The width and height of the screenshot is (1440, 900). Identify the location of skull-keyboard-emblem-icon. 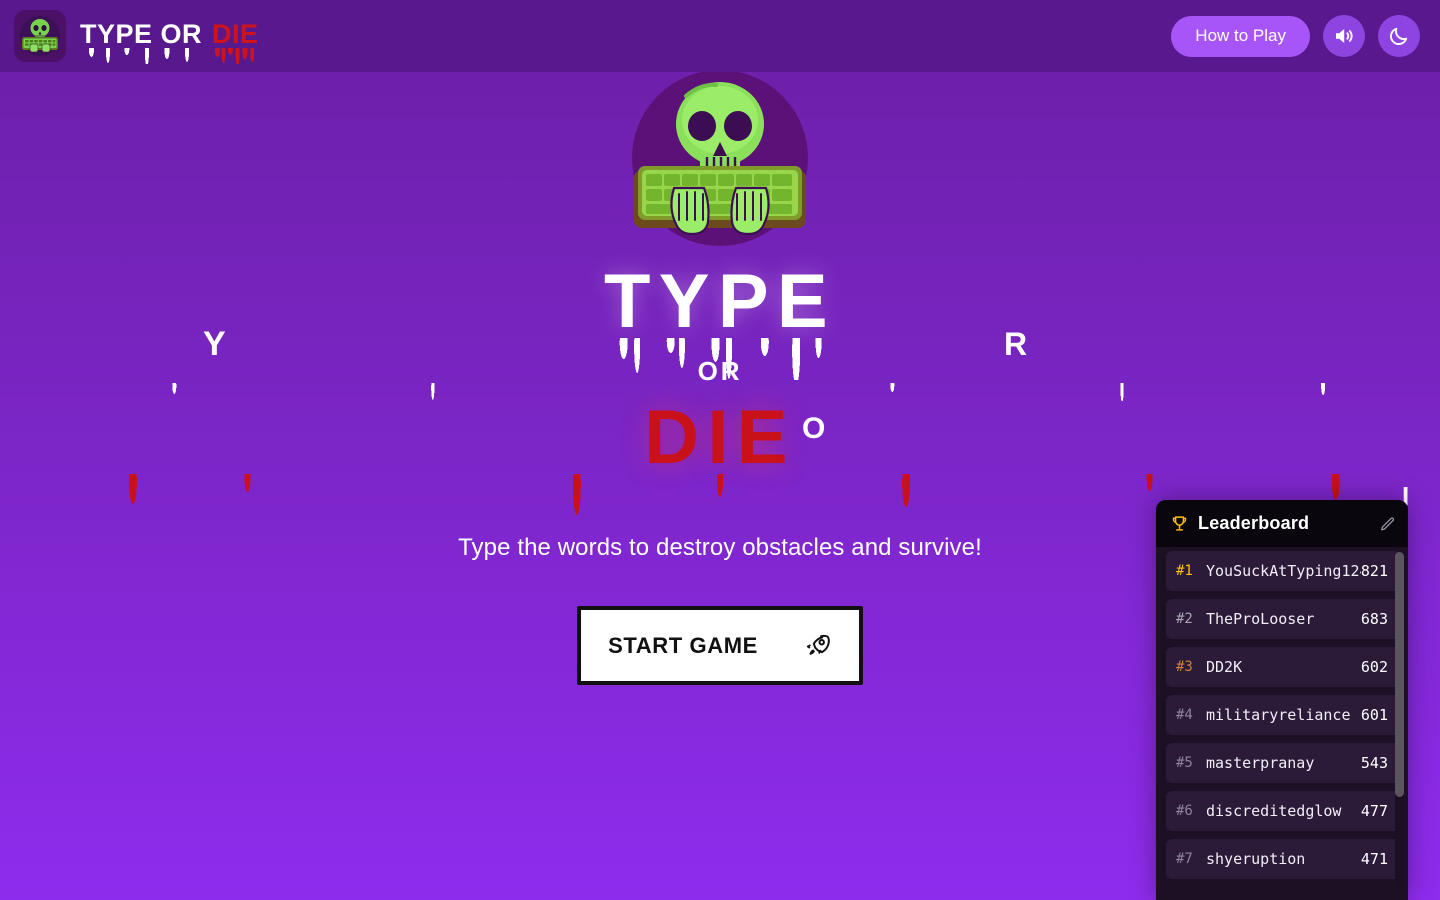
(720, 158).